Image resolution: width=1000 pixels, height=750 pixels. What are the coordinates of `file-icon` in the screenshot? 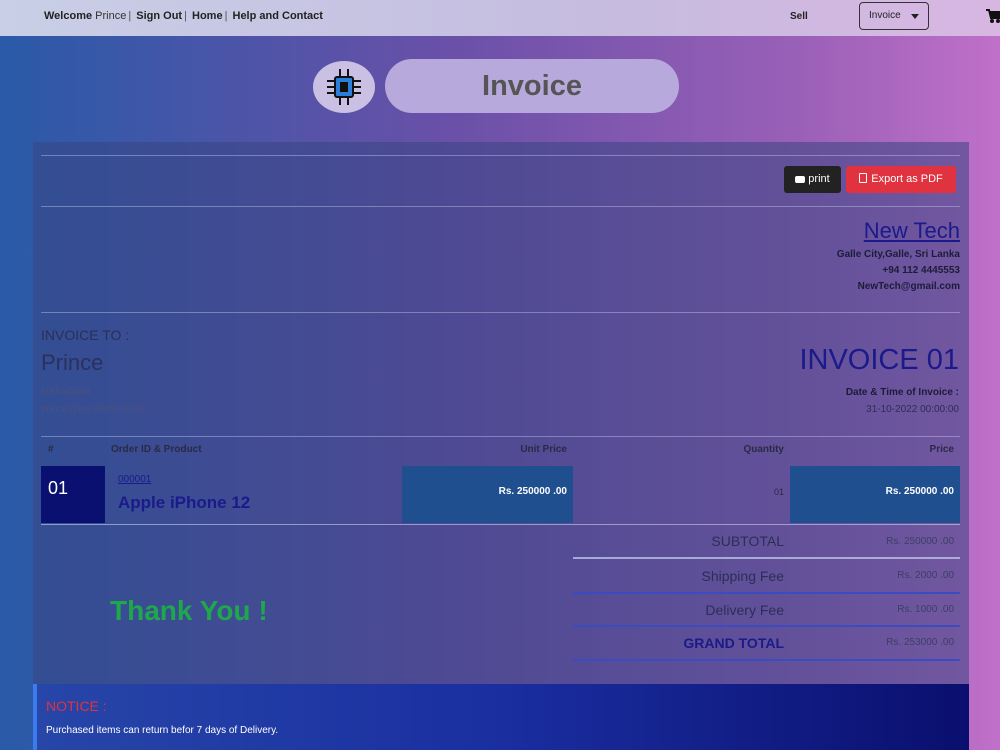 It's located at (863, 178).